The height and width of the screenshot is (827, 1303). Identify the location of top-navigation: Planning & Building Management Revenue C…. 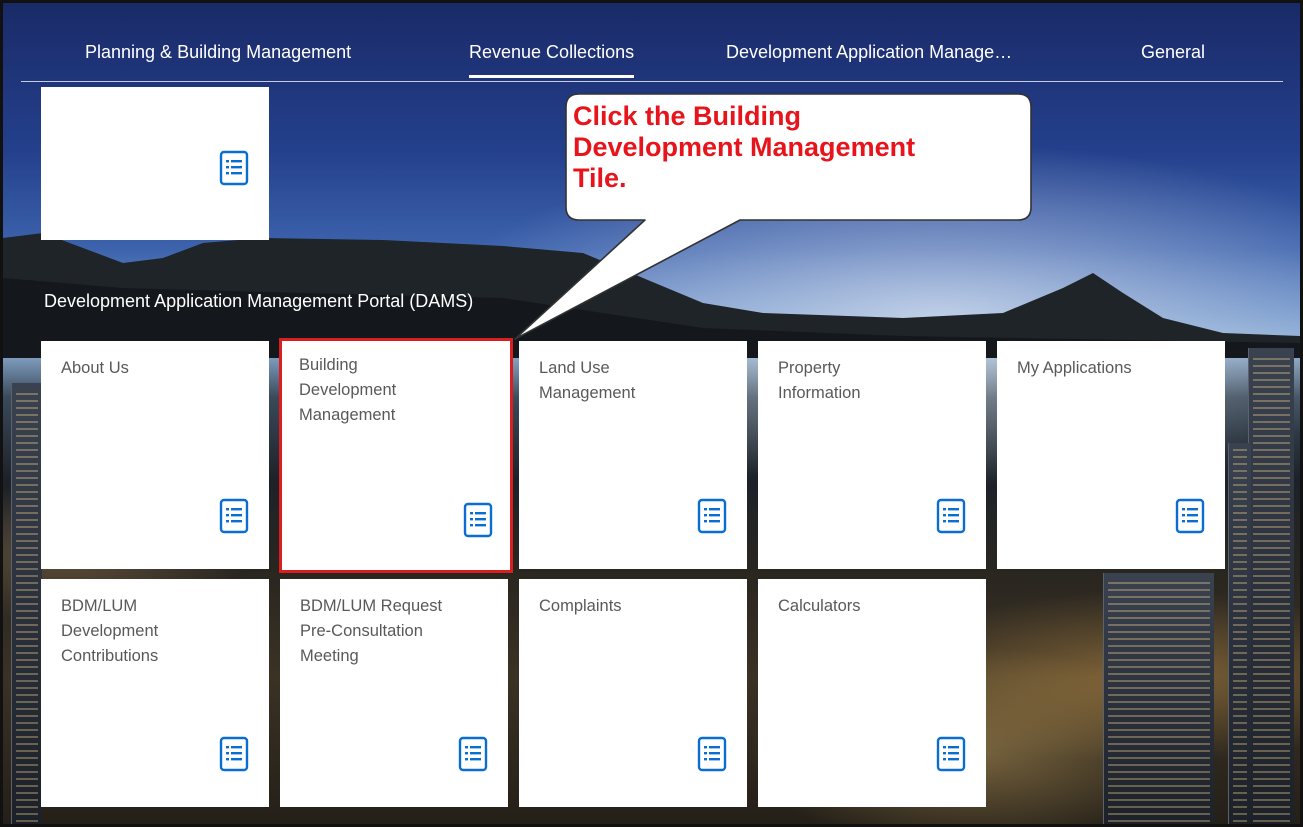
(651, 43).